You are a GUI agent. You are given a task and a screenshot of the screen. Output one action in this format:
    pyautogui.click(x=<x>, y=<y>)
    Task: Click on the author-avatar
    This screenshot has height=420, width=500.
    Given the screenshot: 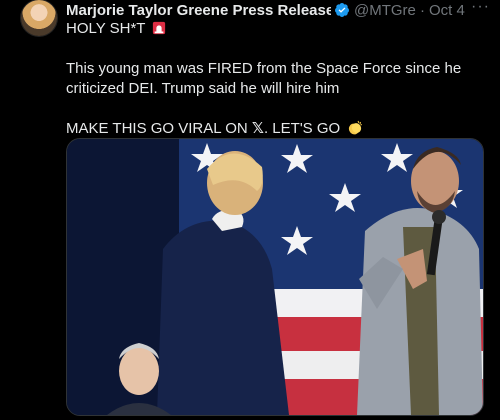 What is the action you would take?
    pyautogui.click(x=39, y=18)
    